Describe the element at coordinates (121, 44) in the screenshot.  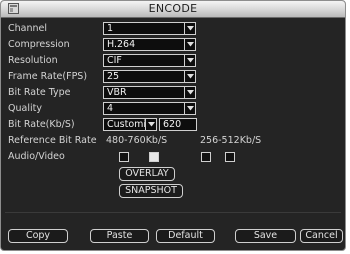
I see `compression-value: H.264` at that location.